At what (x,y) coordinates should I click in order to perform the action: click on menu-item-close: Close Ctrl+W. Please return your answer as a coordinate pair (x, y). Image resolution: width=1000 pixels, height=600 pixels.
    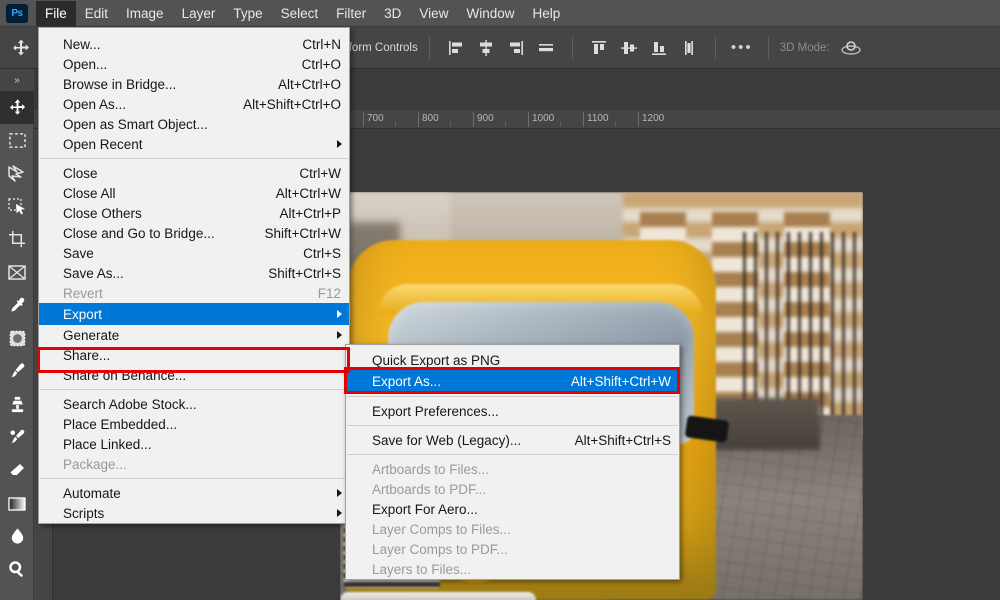
    Looking at the image, I should click on (194, 173).